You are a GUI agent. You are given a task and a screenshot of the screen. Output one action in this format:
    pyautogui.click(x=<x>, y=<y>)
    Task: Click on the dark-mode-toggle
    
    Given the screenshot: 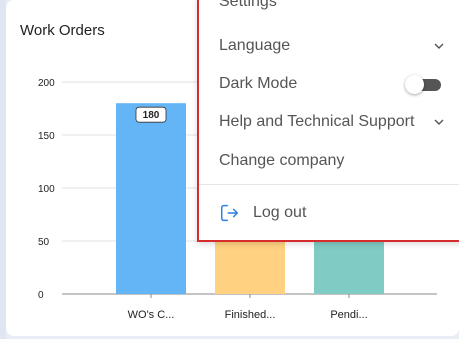 What is the action you would take?
    pyautogui.click(x=425, y=84)
    